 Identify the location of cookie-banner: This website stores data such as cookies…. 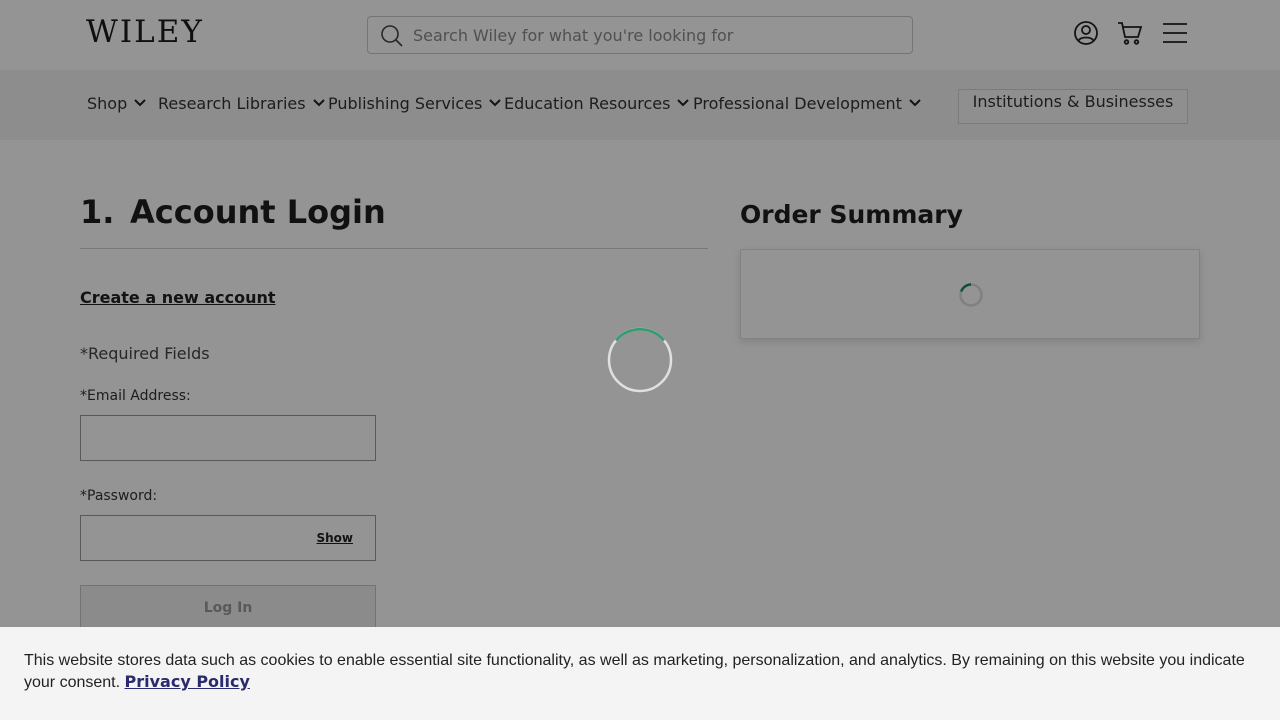
(640, 673).